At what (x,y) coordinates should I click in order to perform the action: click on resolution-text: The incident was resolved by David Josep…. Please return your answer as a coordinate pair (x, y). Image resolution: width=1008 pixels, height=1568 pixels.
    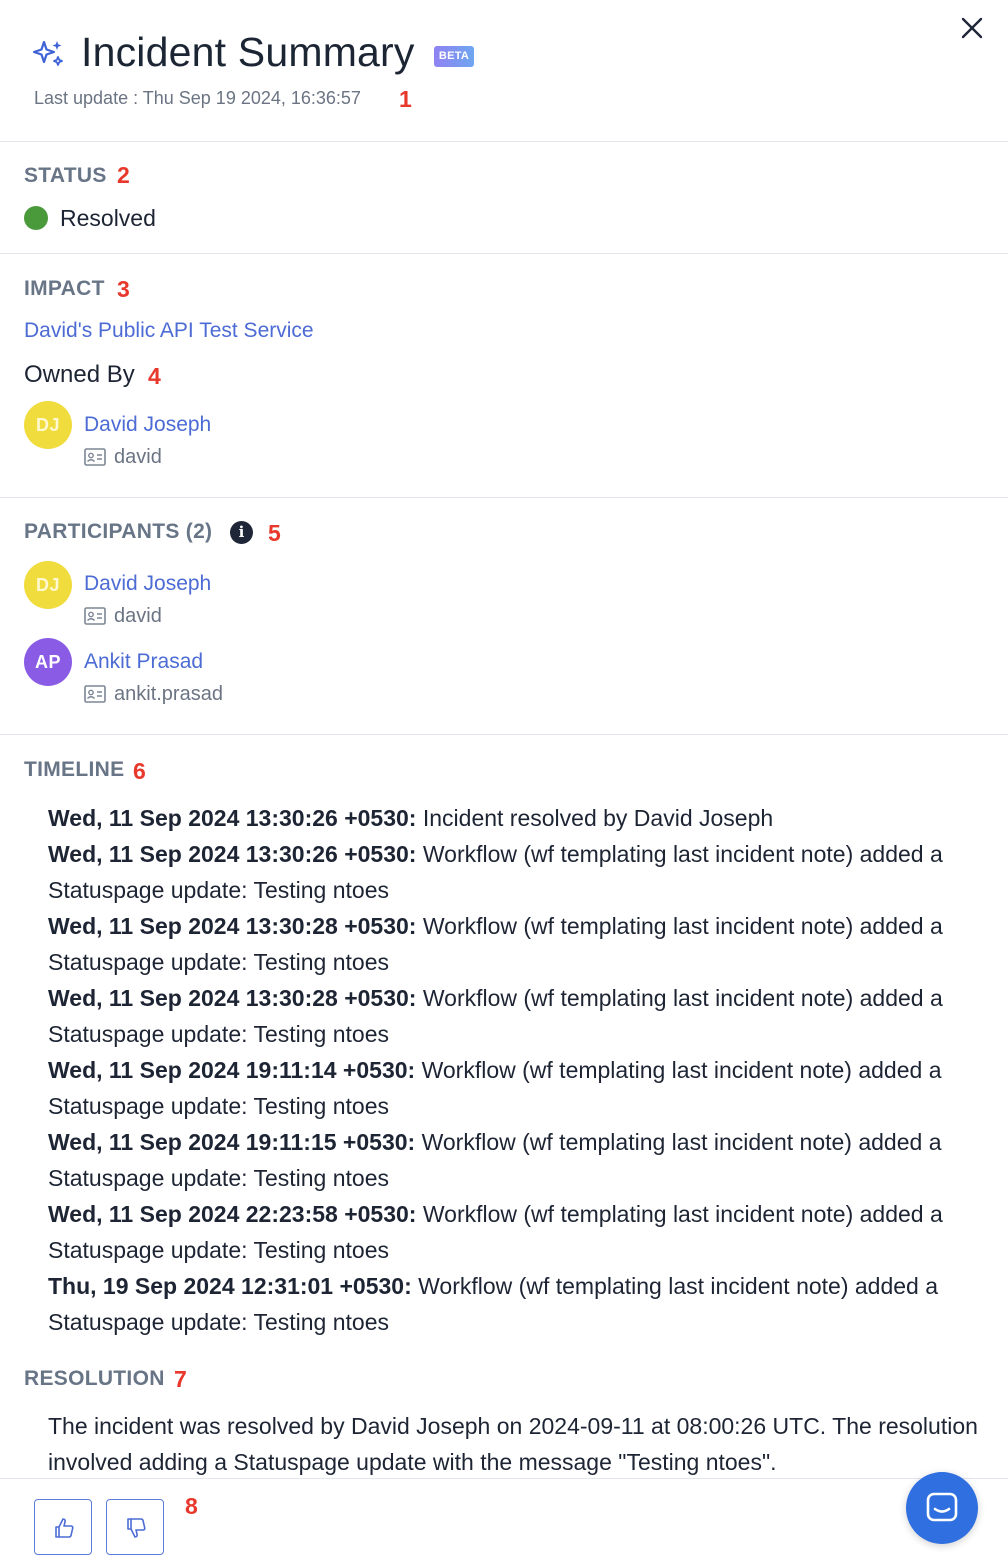
    Looking at the image, I should click on (513, 1444).